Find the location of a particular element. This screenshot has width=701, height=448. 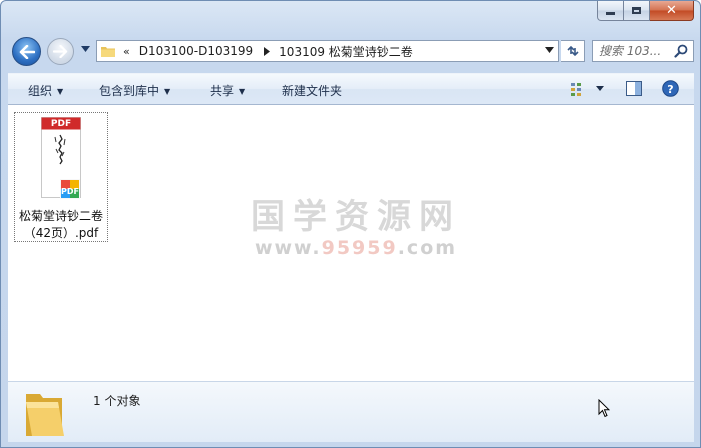

close-icon: ✕ is located at coordinates (671, 10).